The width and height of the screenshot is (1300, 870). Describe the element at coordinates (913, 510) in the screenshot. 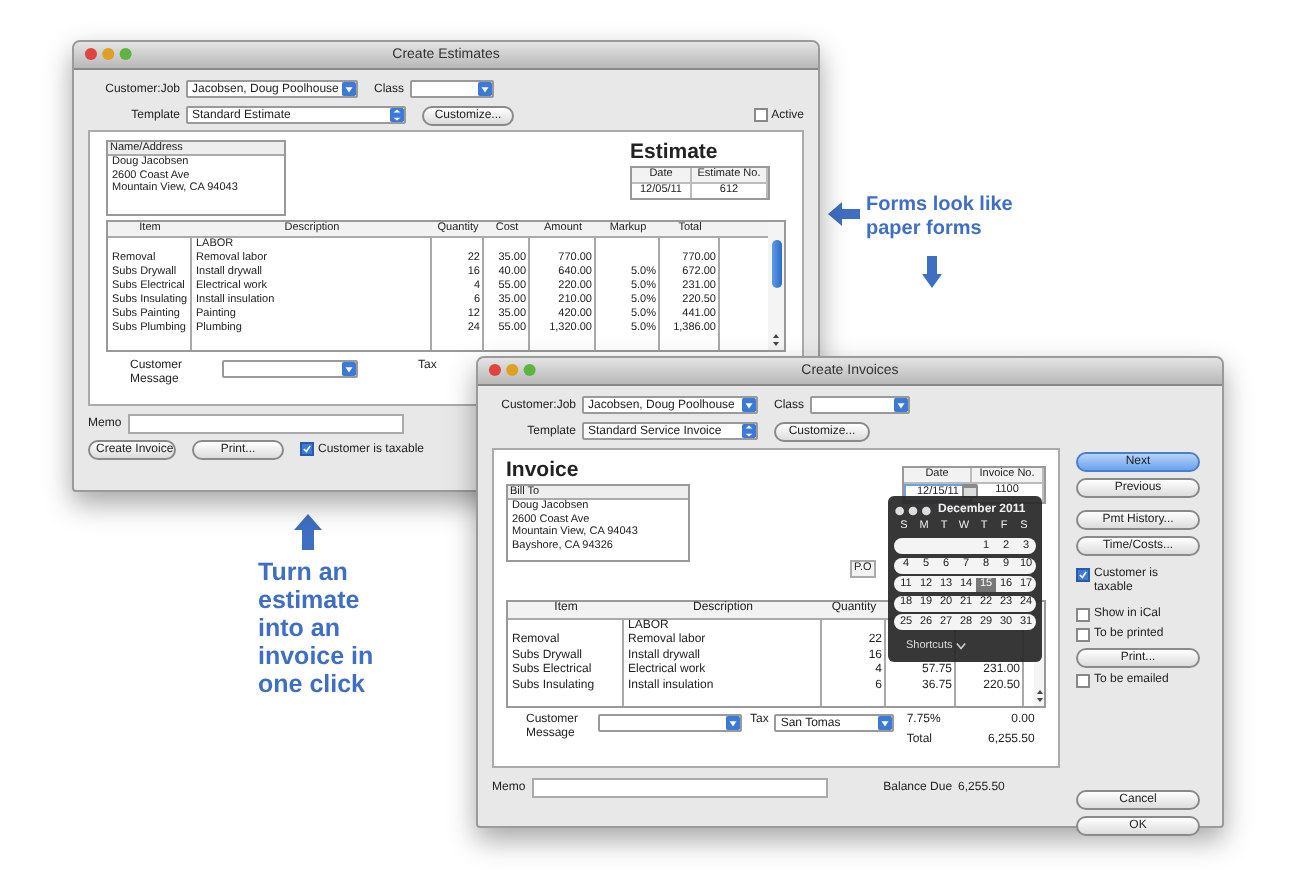

I see `navigation-dots-icon` at that location.